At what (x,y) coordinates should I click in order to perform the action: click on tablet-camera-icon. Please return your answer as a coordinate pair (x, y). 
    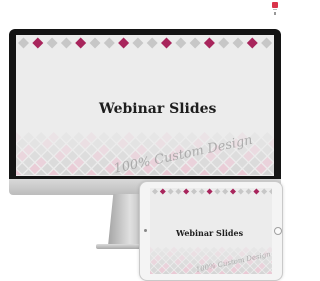
    Looking at the image, I should click on (145, 230).